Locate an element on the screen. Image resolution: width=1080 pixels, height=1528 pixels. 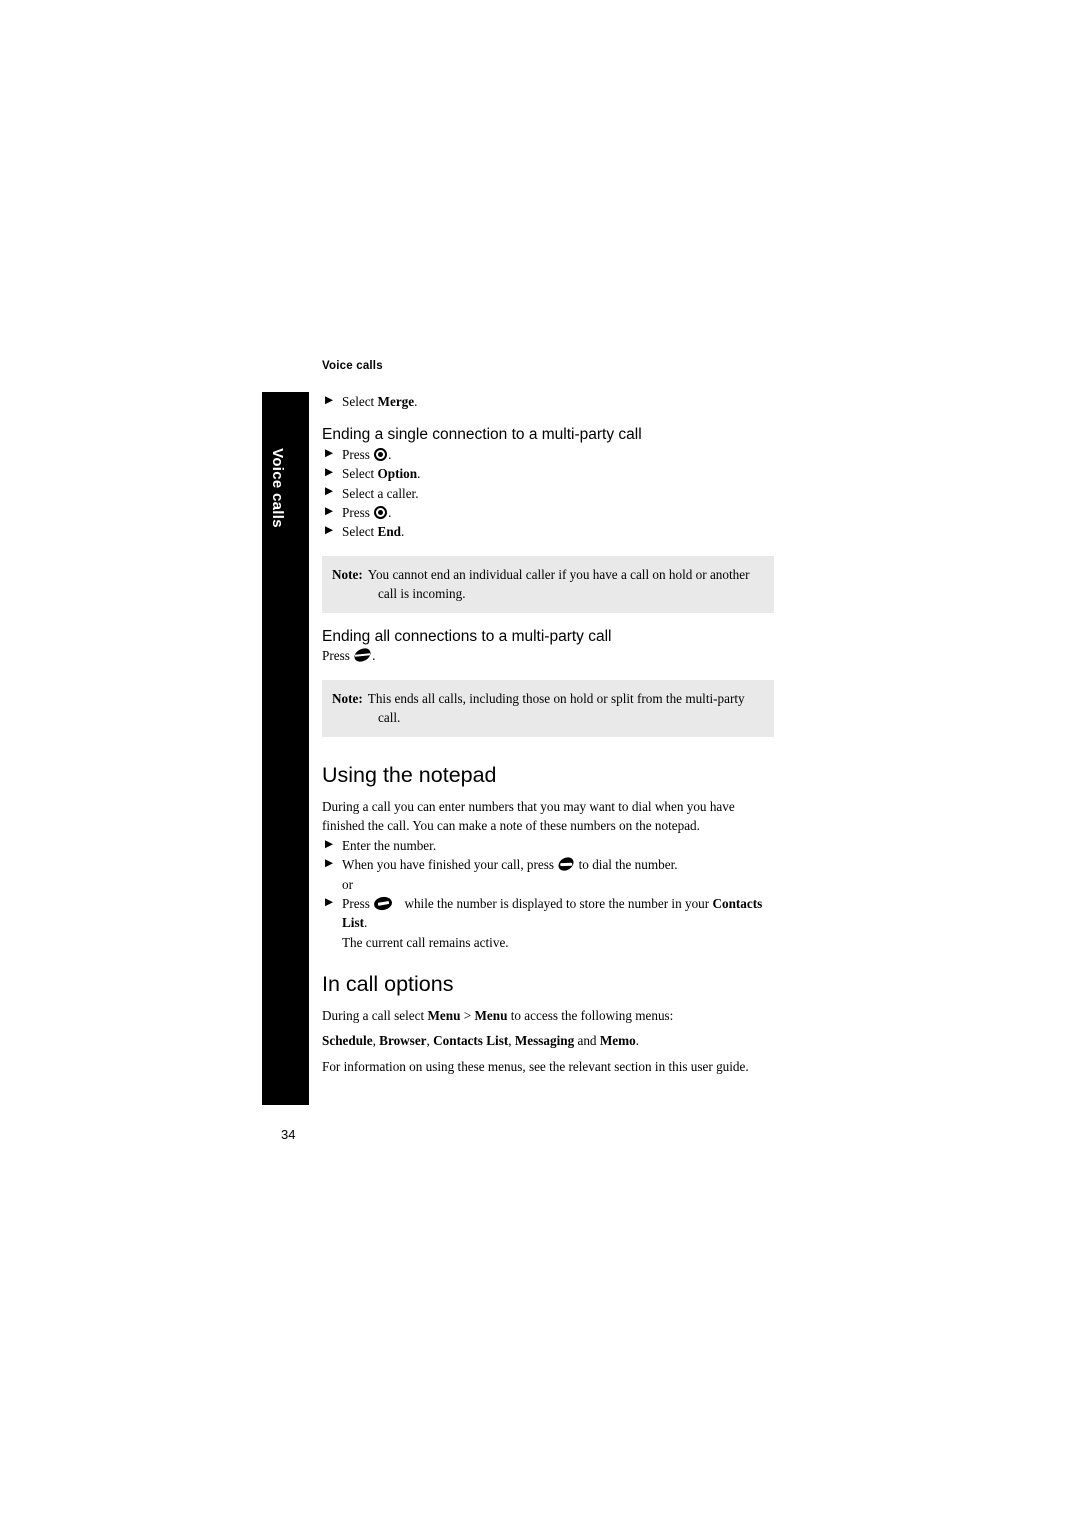
page-number: 34 is located at coordinates (288, 1134).